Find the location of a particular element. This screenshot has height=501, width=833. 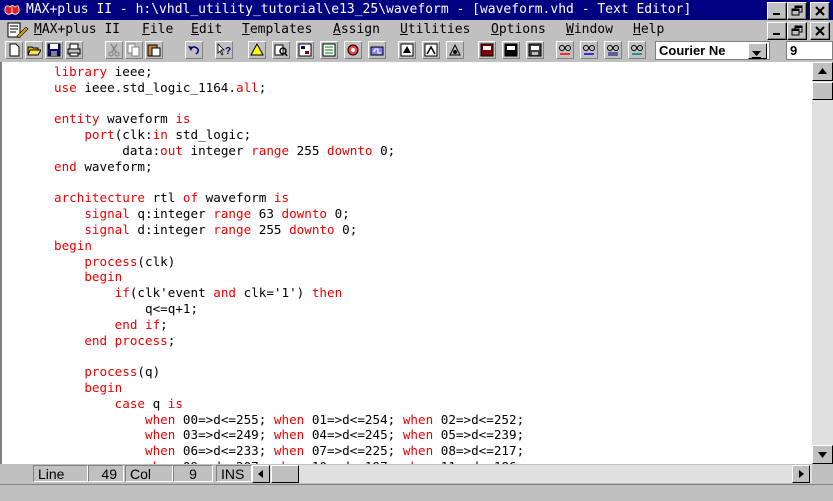

menu-options: Options is located at coordinates (518, 29).